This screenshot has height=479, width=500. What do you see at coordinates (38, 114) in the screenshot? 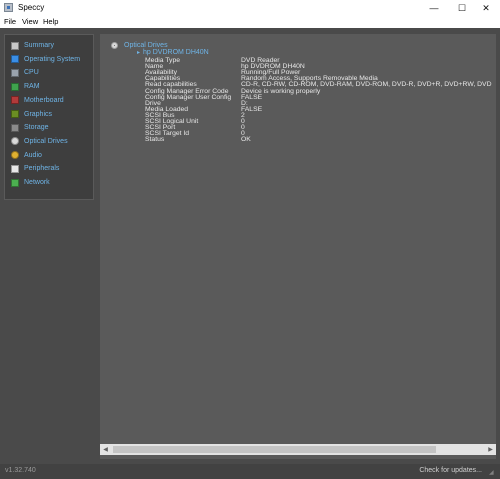
I see `sidebar-item-label: Graphics` at bounding box center [38, 114].